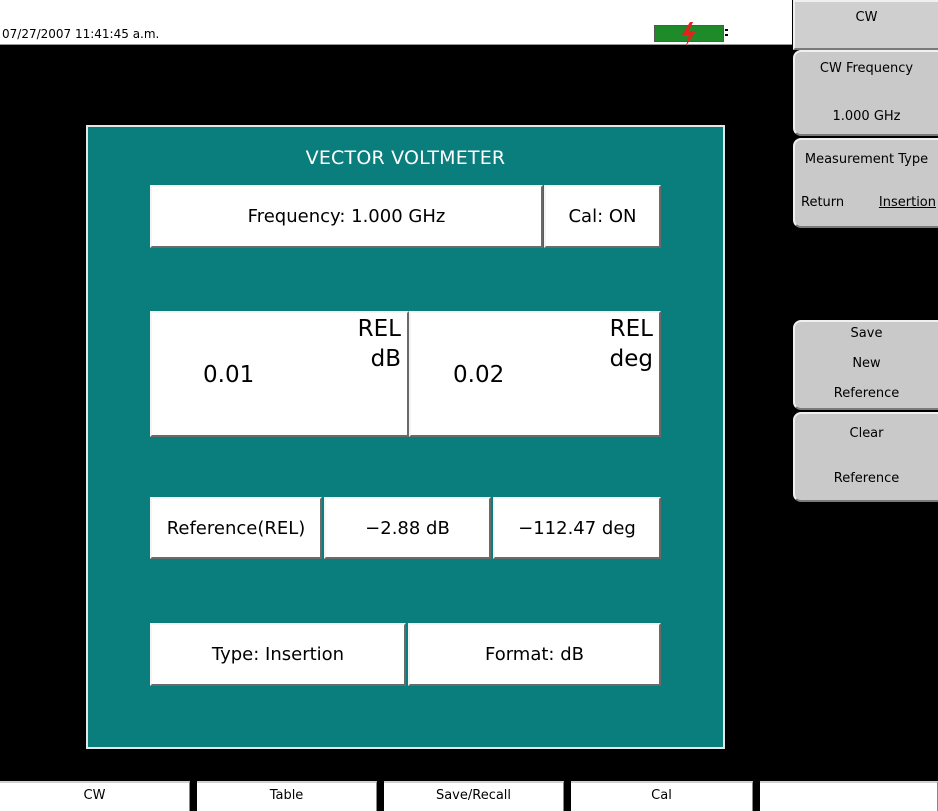  Describe the element at coordinates (866, 333) in the screenshot. I see `save-reference-line1: Save` at that location.